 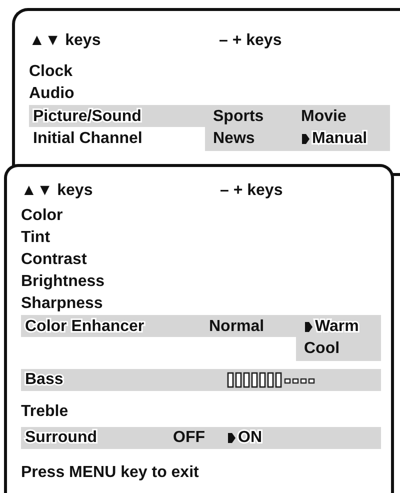 What do you see at coordinates (323, 117) in the screenshot?
I see `option-label: Movie` at bounding box center [323, 117].